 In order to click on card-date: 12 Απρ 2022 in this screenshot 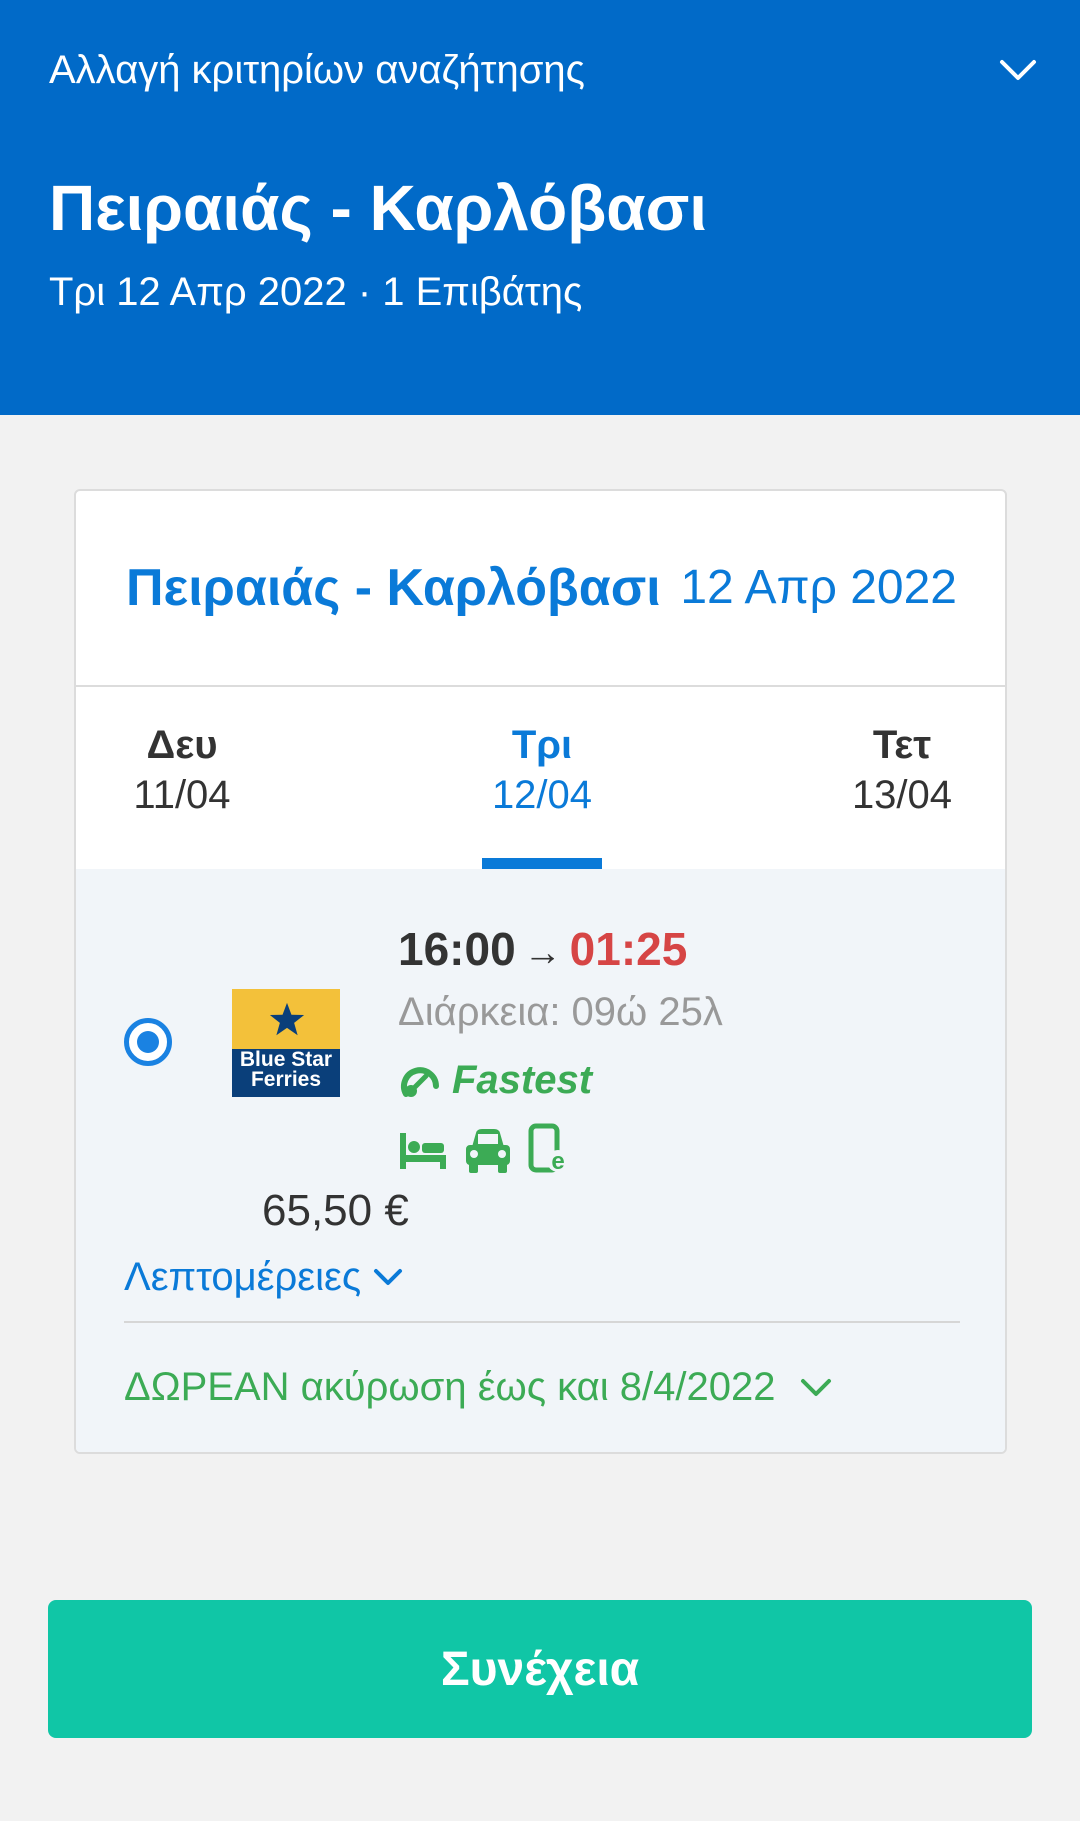, I will do `click(818, 587)`.